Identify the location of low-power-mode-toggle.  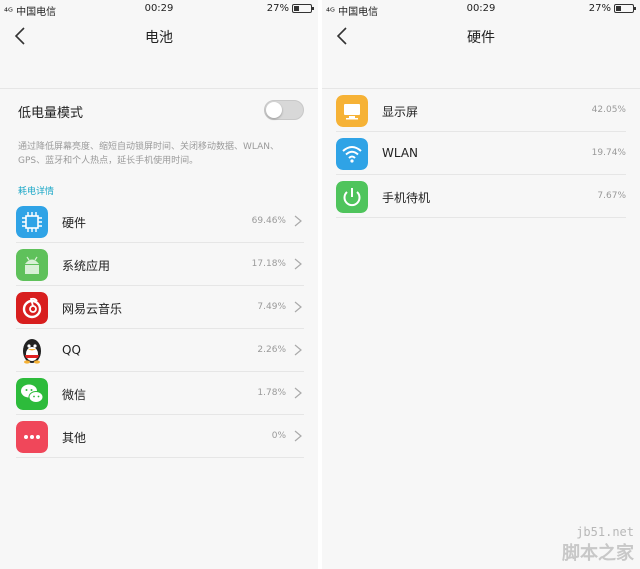
(284, 110).